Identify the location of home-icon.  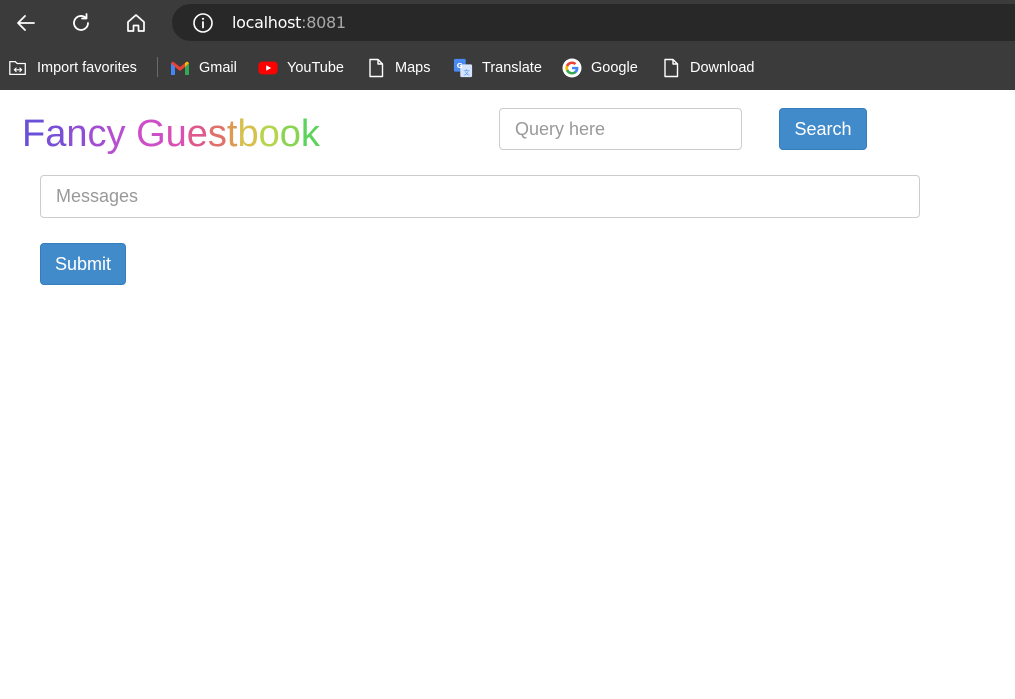
(136, 23).